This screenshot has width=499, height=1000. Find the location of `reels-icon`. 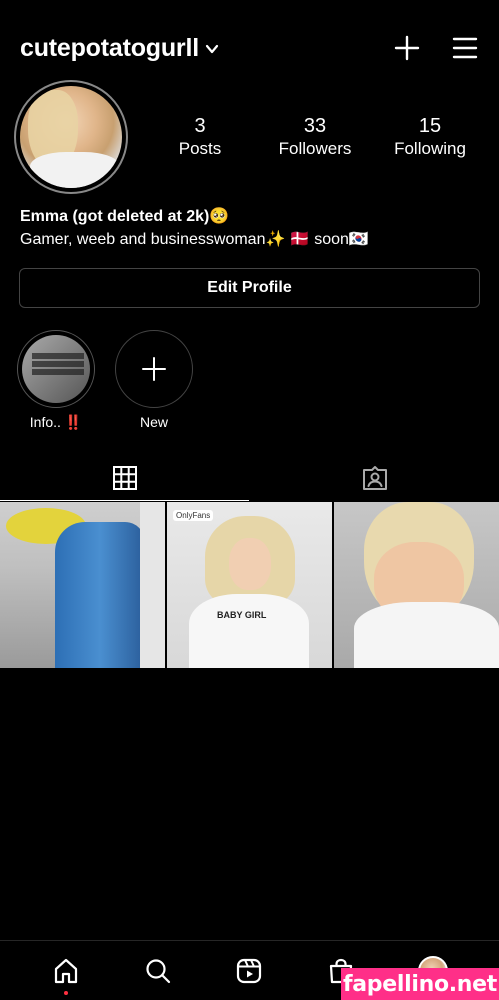

reels-icon is located at coordinates (249, 970).